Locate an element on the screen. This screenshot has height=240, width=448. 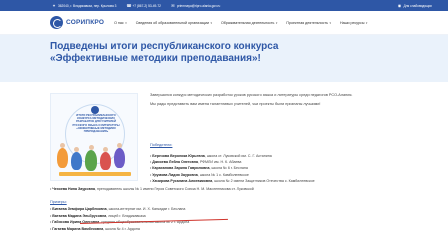
site-logo: СОРИПКРО is located at coordinates (77, 22).